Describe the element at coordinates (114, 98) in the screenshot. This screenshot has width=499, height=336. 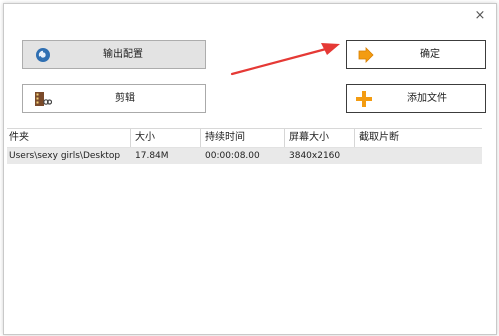
I see `cut-button: 剪辑` at that location.